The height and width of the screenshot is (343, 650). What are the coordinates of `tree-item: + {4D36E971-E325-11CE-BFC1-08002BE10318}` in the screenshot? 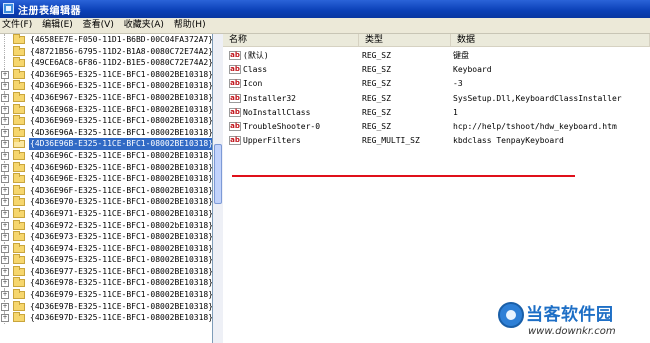 It's located at (106, 213).